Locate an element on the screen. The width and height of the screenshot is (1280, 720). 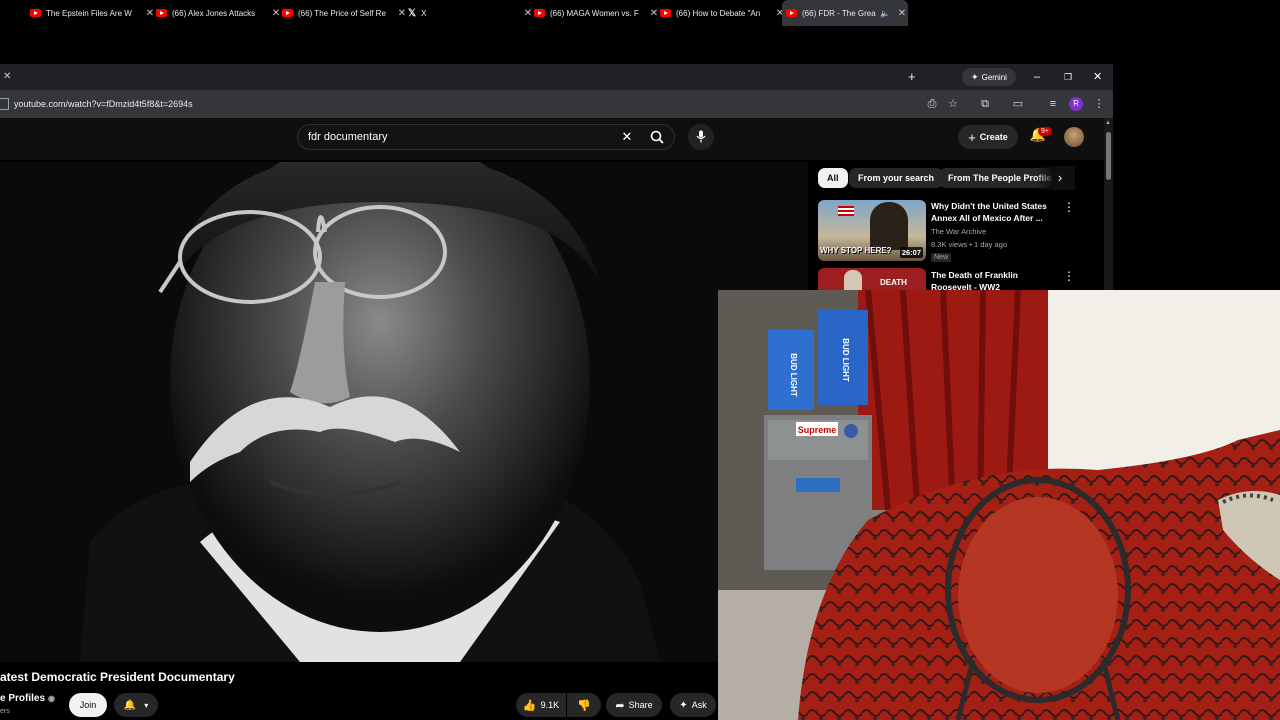
chip-all: All is located at coordinates (833, 178).